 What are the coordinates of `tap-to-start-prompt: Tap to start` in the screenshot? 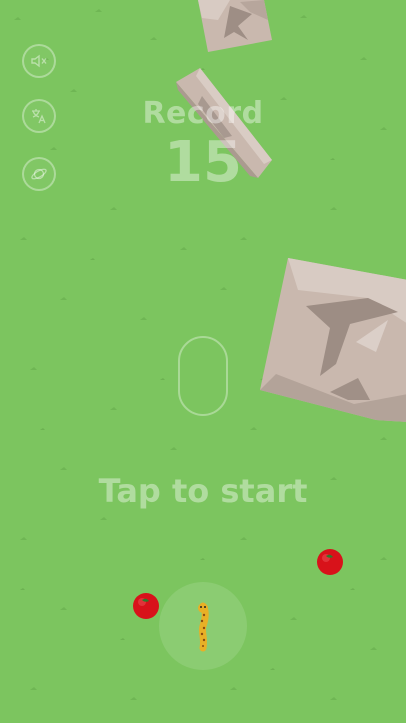 It's located at (203, 491).